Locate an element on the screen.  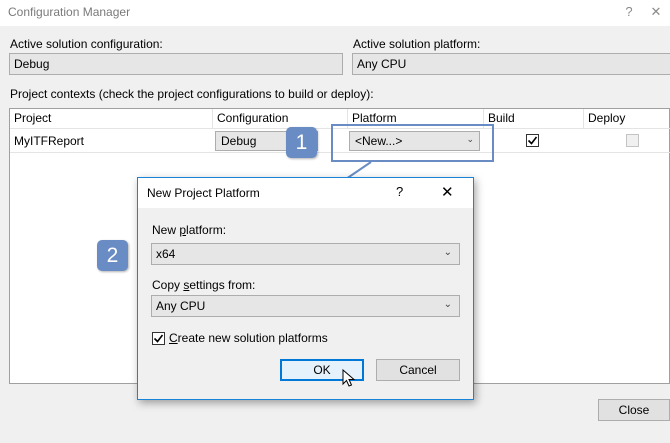
create-solution-platforms-label: Create new solution platforms is located at coordinates (248, 338).